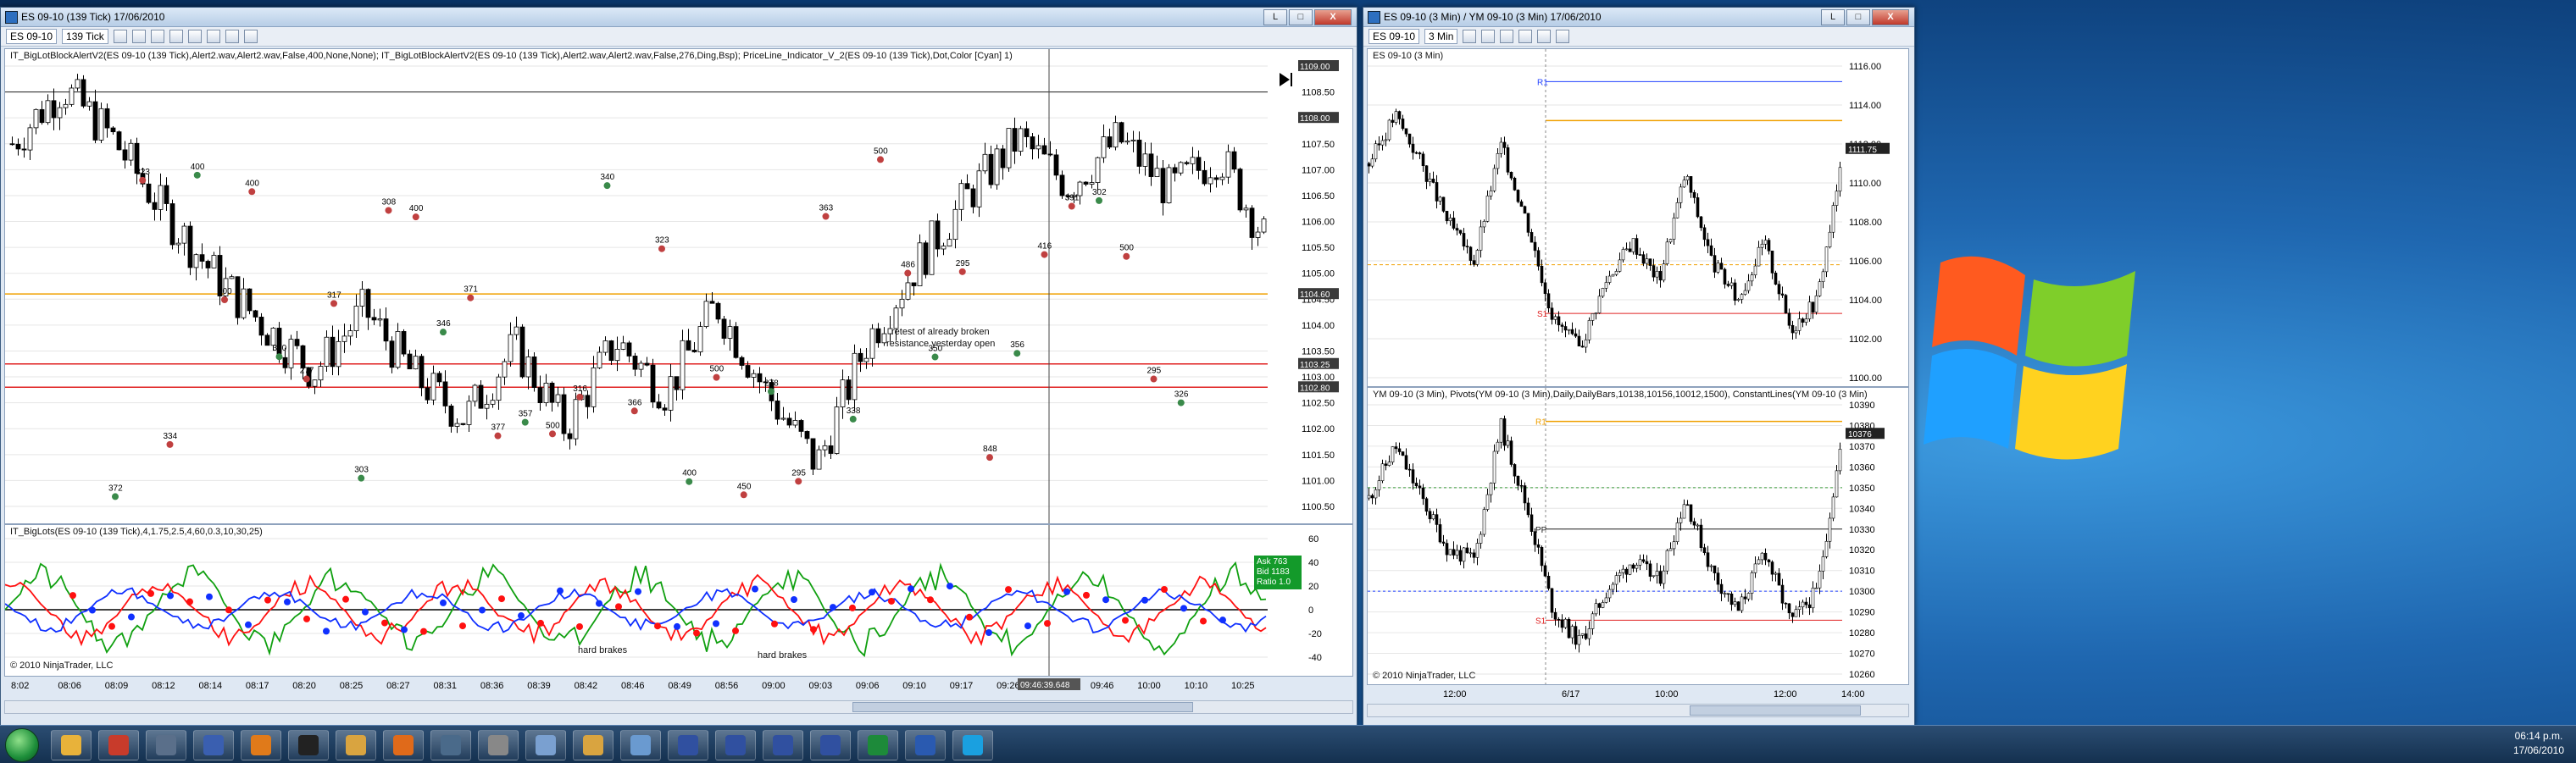 The height and width of the screenshot is (763, 2576). Describe the element at coordinates (735, 745) in the screenshot. I see `chart-2-taskbar-button` at that location.